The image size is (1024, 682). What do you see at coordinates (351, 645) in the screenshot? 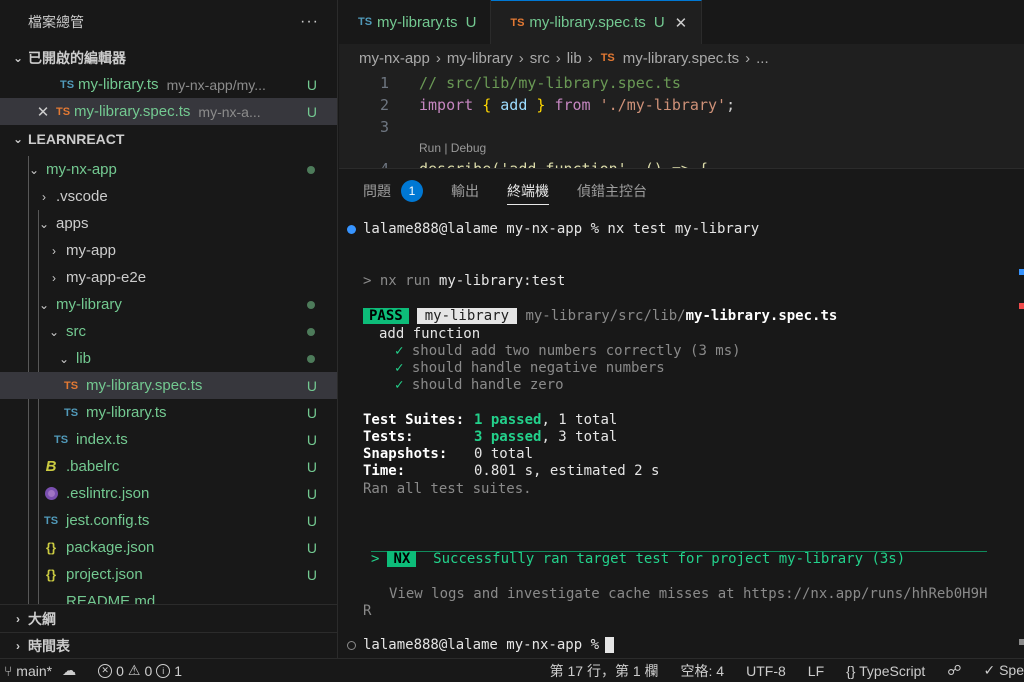
I see `prompt-idle-dot` at bounding box center [351, 645].